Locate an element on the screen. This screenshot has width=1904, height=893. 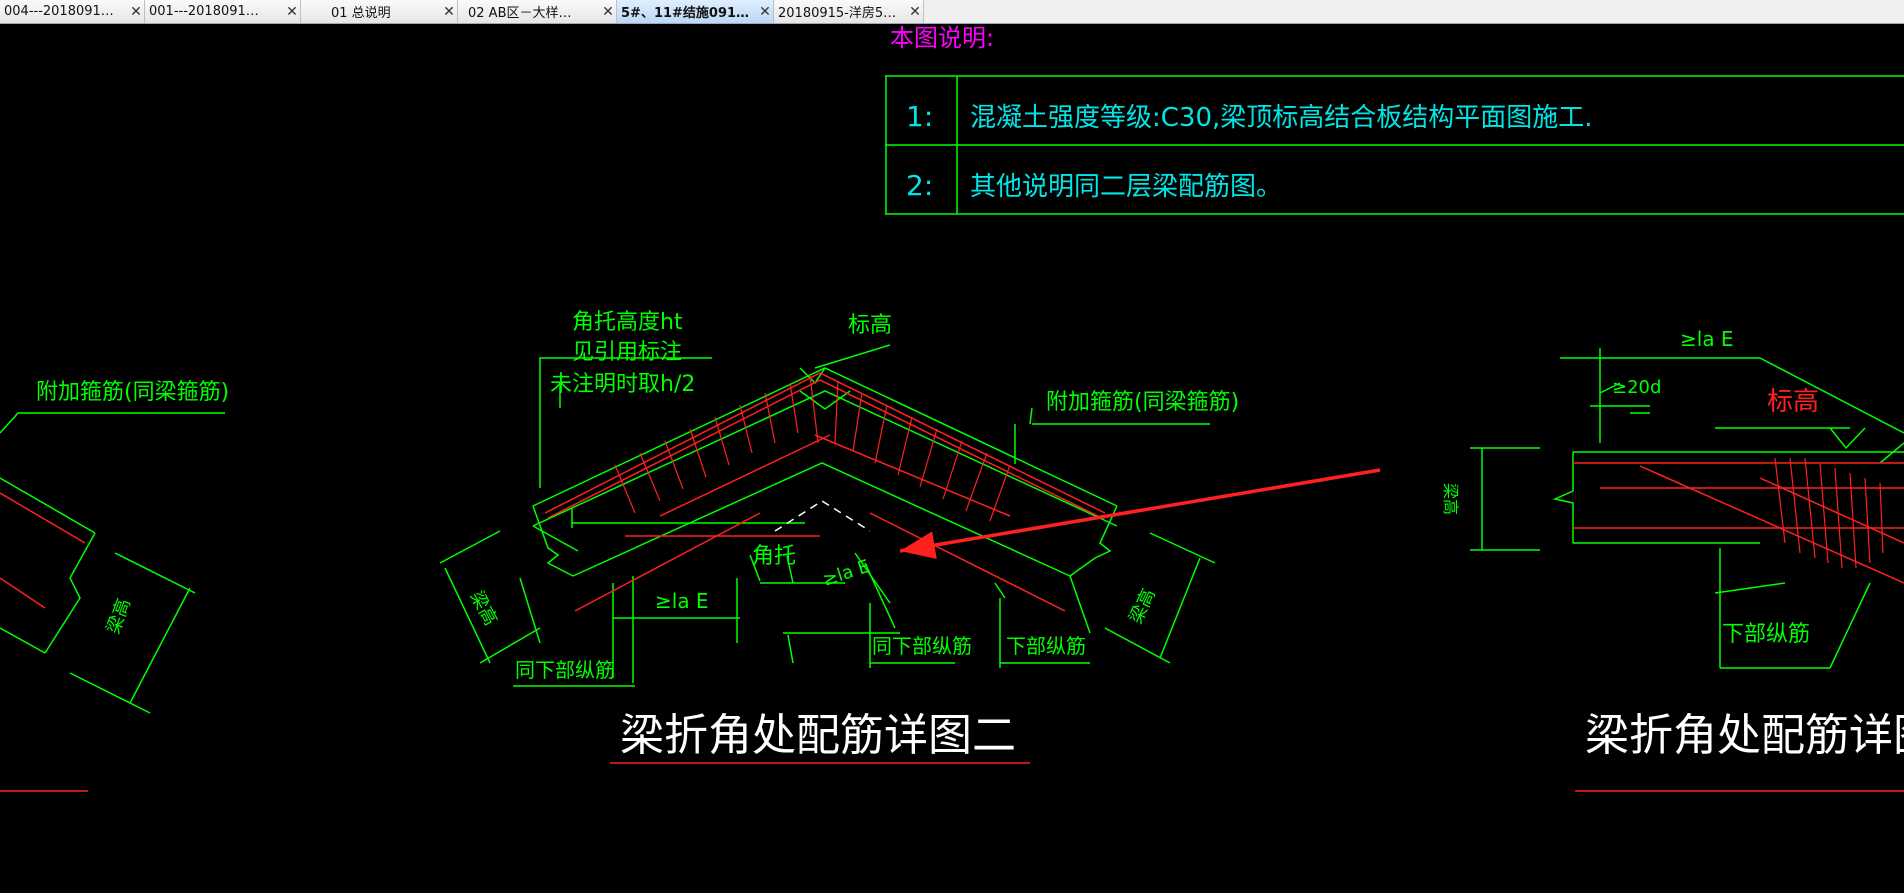
tab-structure-active: 5#、11#结施091… ✕ is located at coordinates (695, 11).